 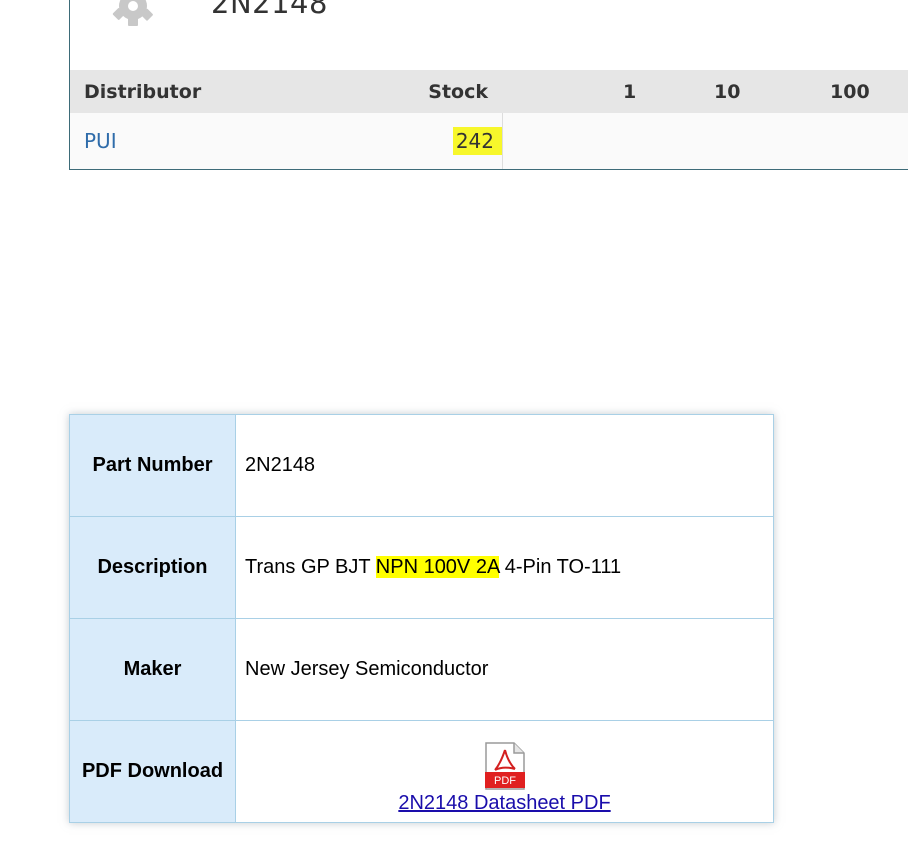 What do you see at coordinates (132, 13) in the screenshot?
I see `gear-icon` at bounding box center [132, 13].